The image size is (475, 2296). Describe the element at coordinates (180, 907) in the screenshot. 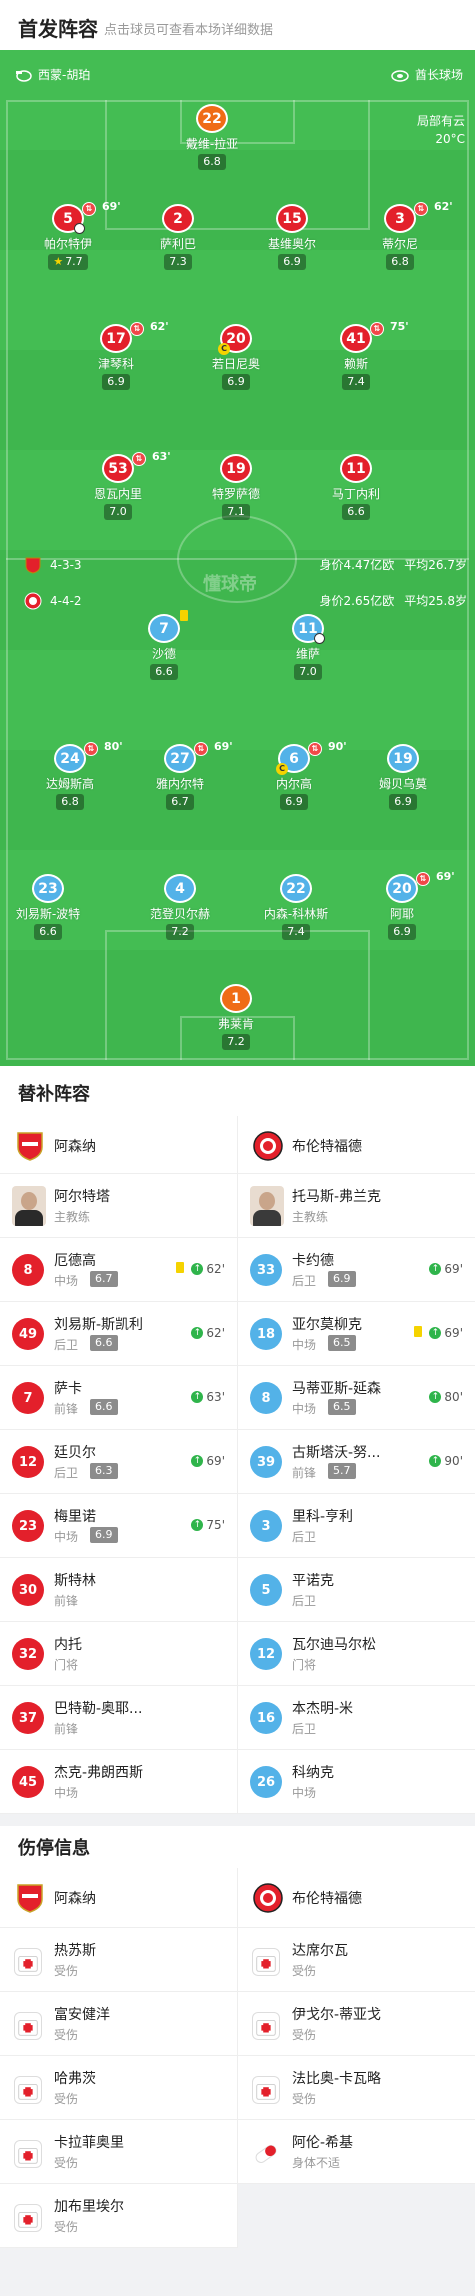

I see `away-player-7: 4 范登贝尔赫 7.2` at that location.